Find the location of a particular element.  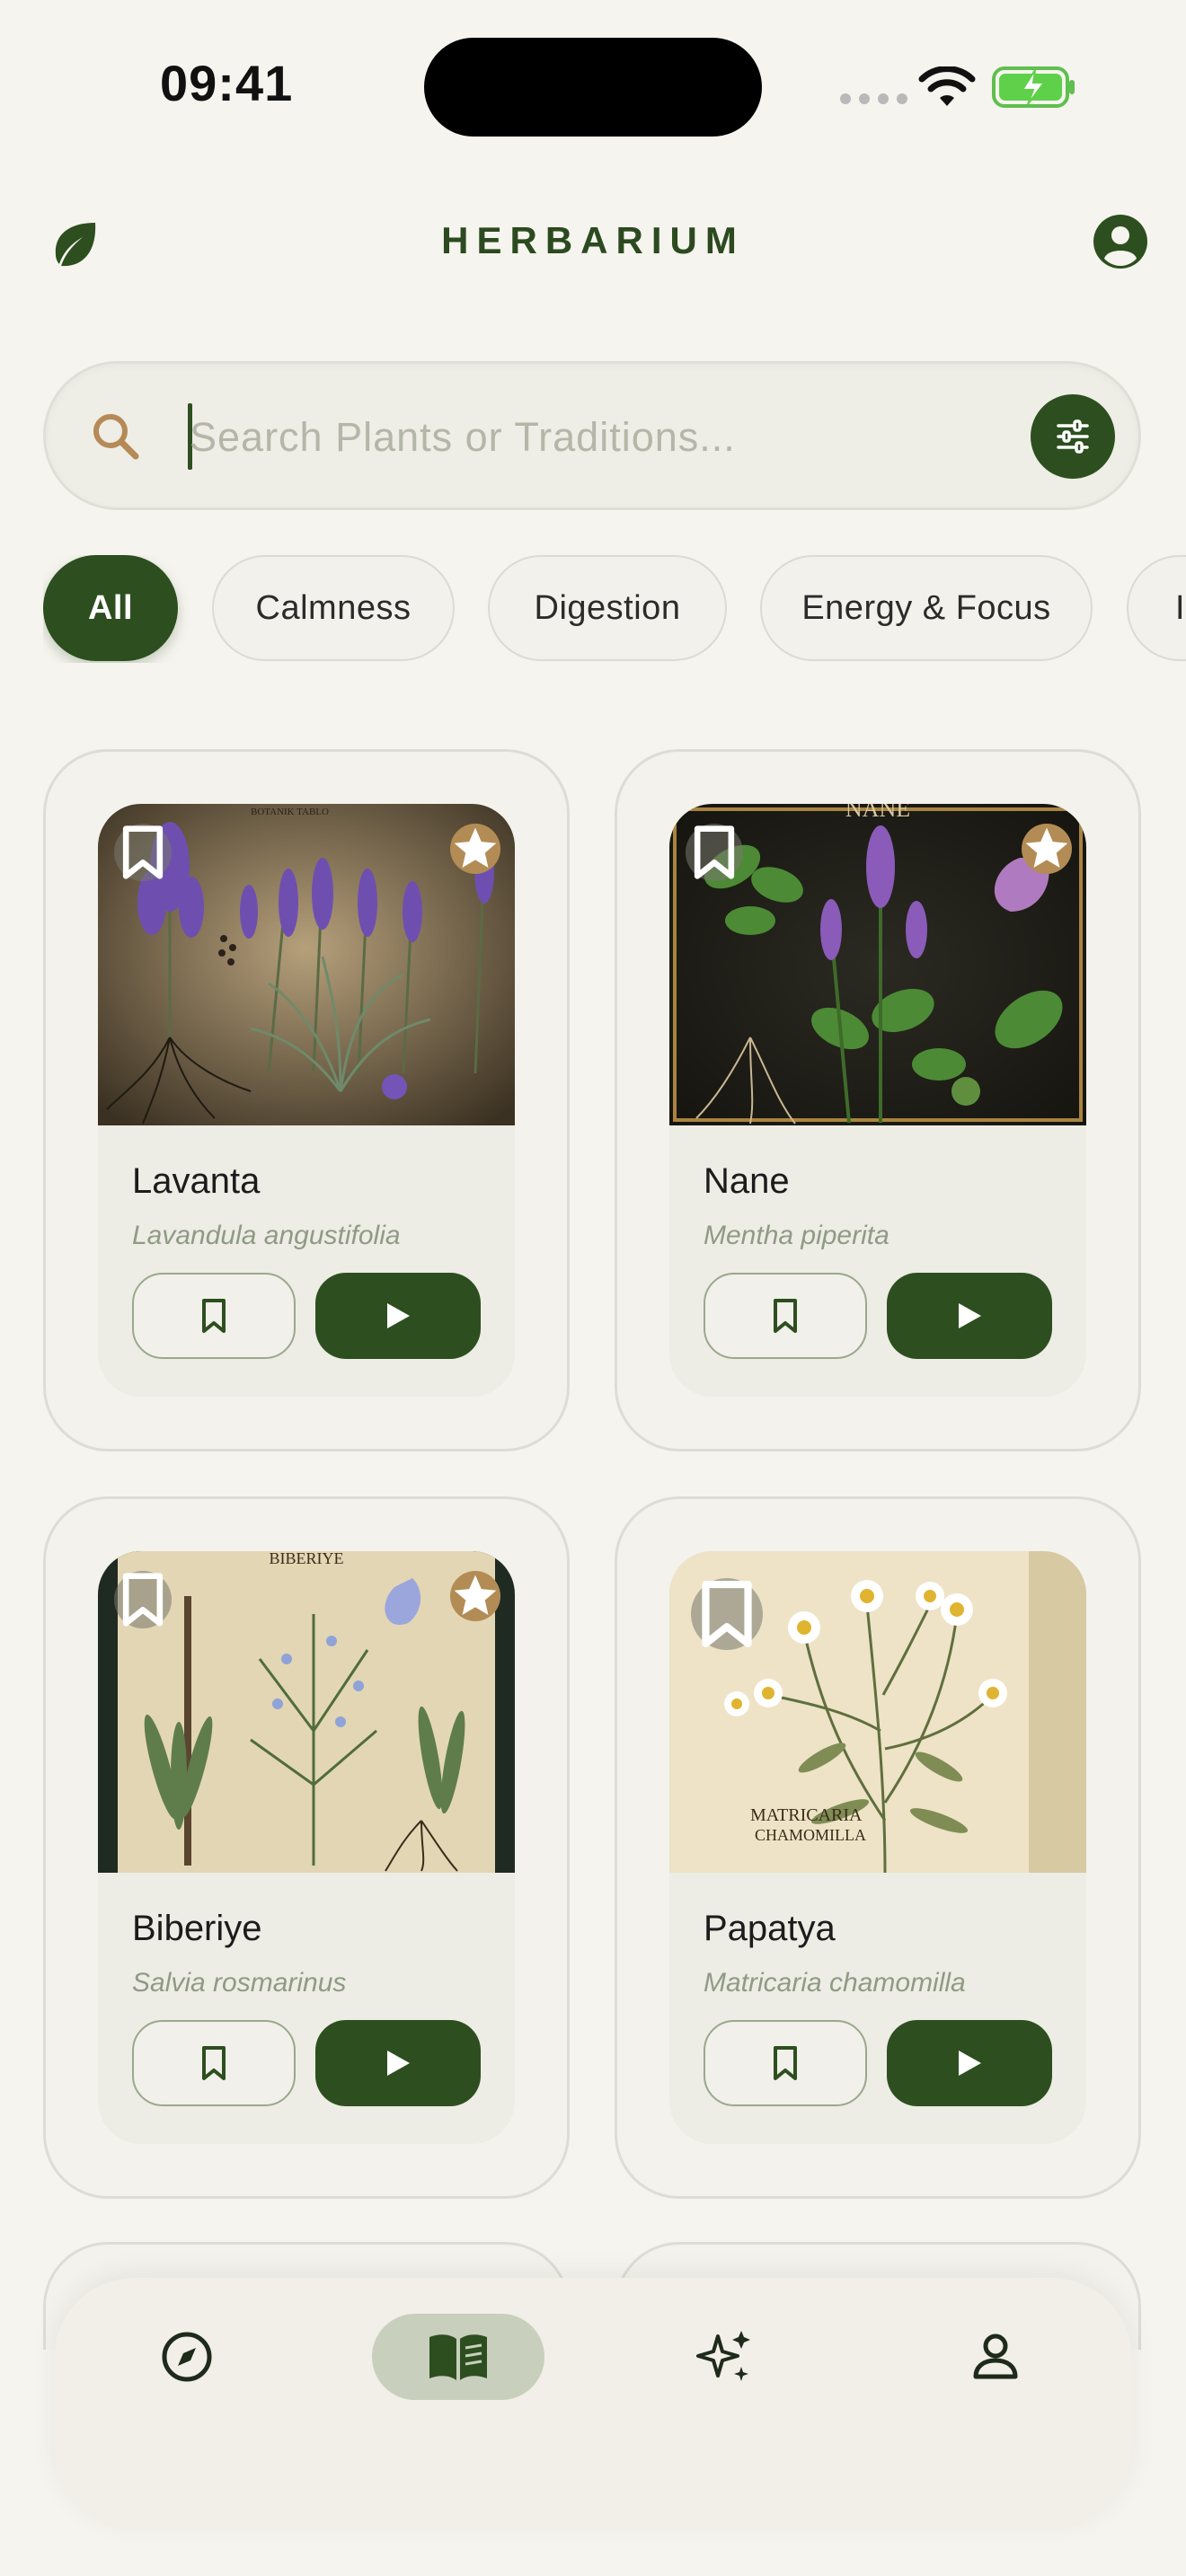

plant-latin-name: Lavandula angustifolia is located at coordinates (266, 1235).